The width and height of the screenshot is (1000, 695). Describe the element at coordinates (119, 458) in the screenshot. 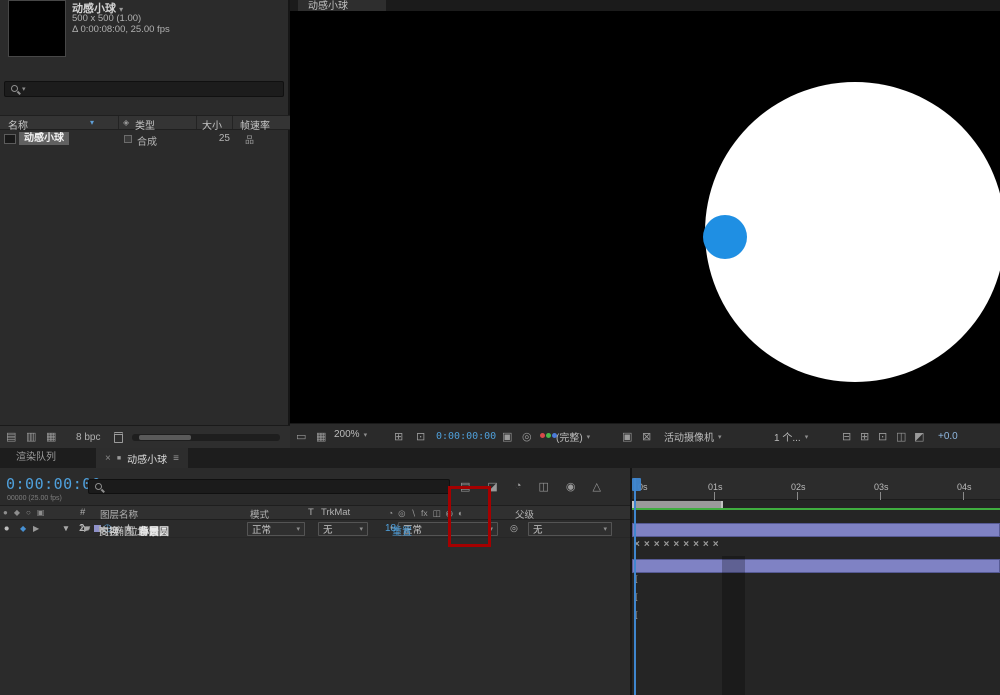

I see `comp-icon: ■` at that location.